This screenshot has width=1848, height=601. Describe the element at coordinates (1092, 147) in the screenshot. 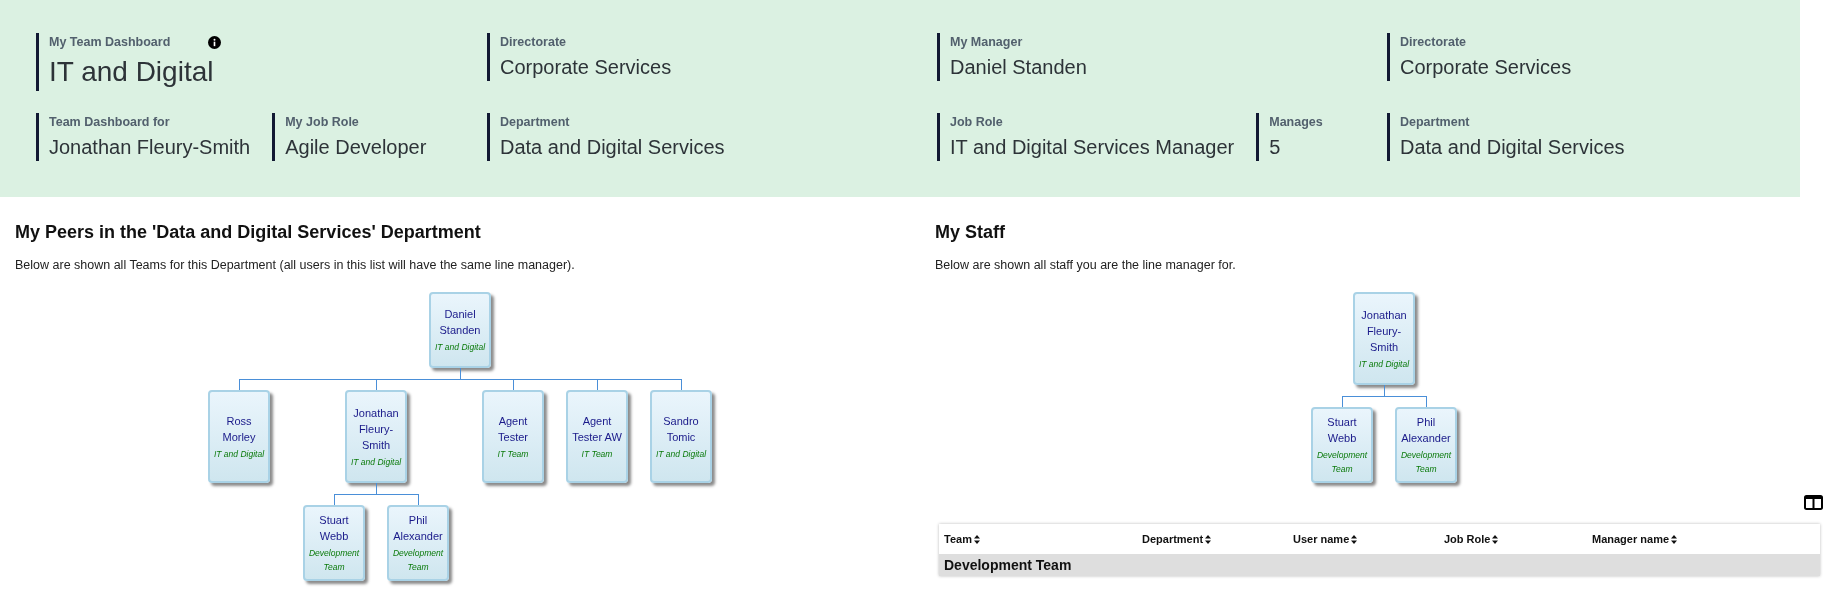

I see `field-value: IT and Digital Services Manager` at that location.